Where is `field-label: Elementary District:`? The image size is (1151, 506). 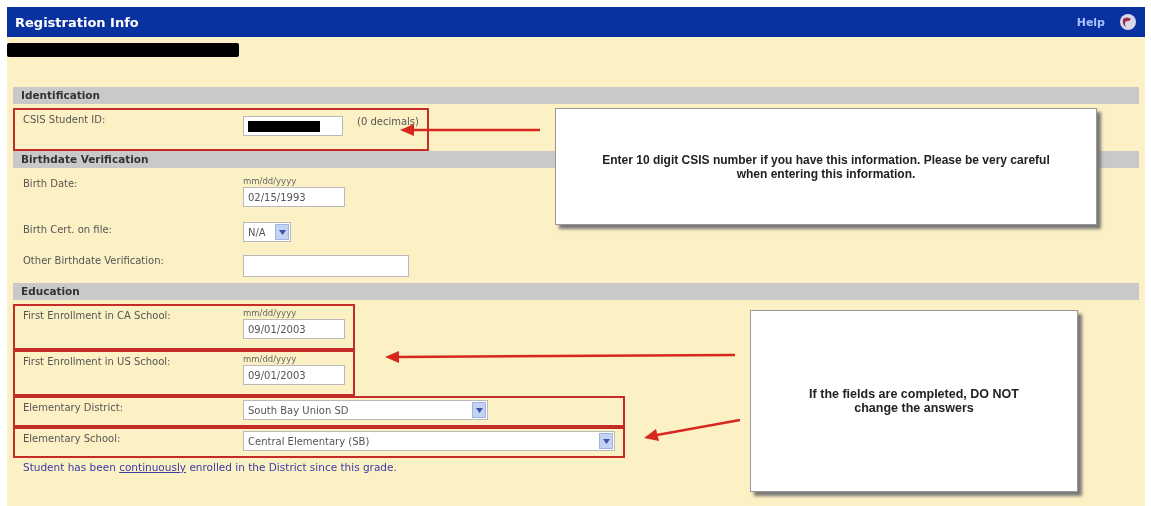 field-label: Elementary District: is located at coordinates (74, 407).